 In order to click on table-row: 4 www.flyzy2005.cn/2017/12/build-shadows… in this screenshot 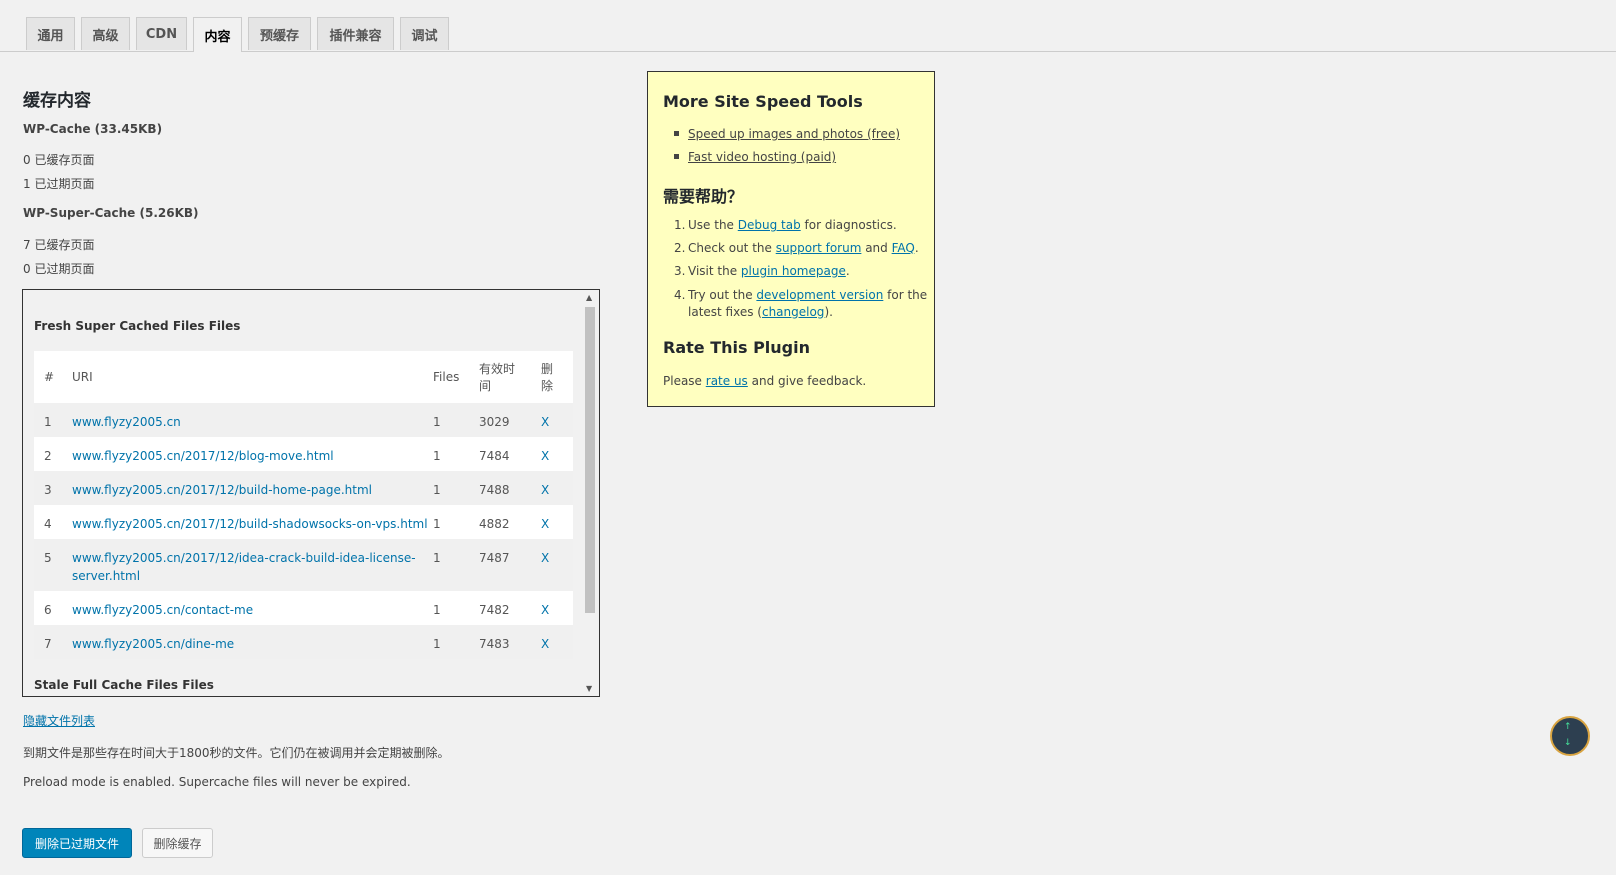, I will do `click(303, 522)`.